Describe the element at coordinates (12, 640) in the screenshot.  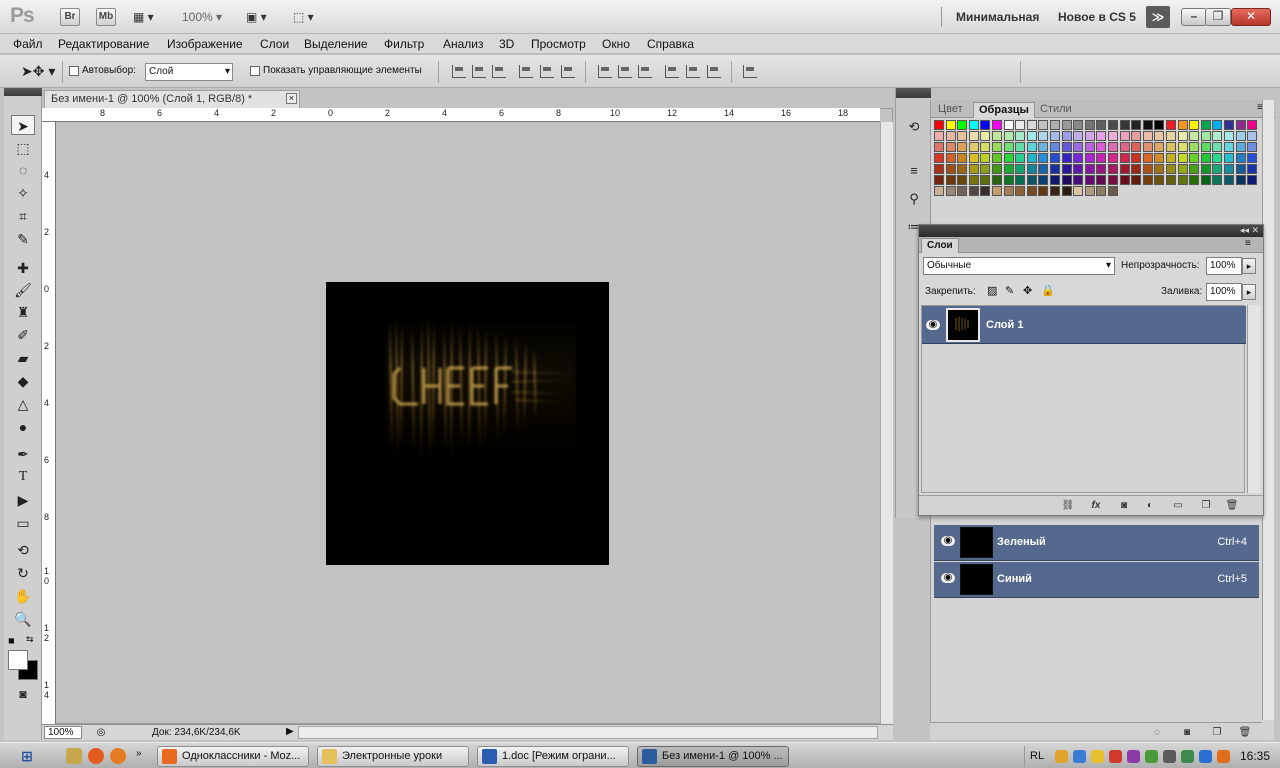
I see `default-colors-icon: ◼` at that location.